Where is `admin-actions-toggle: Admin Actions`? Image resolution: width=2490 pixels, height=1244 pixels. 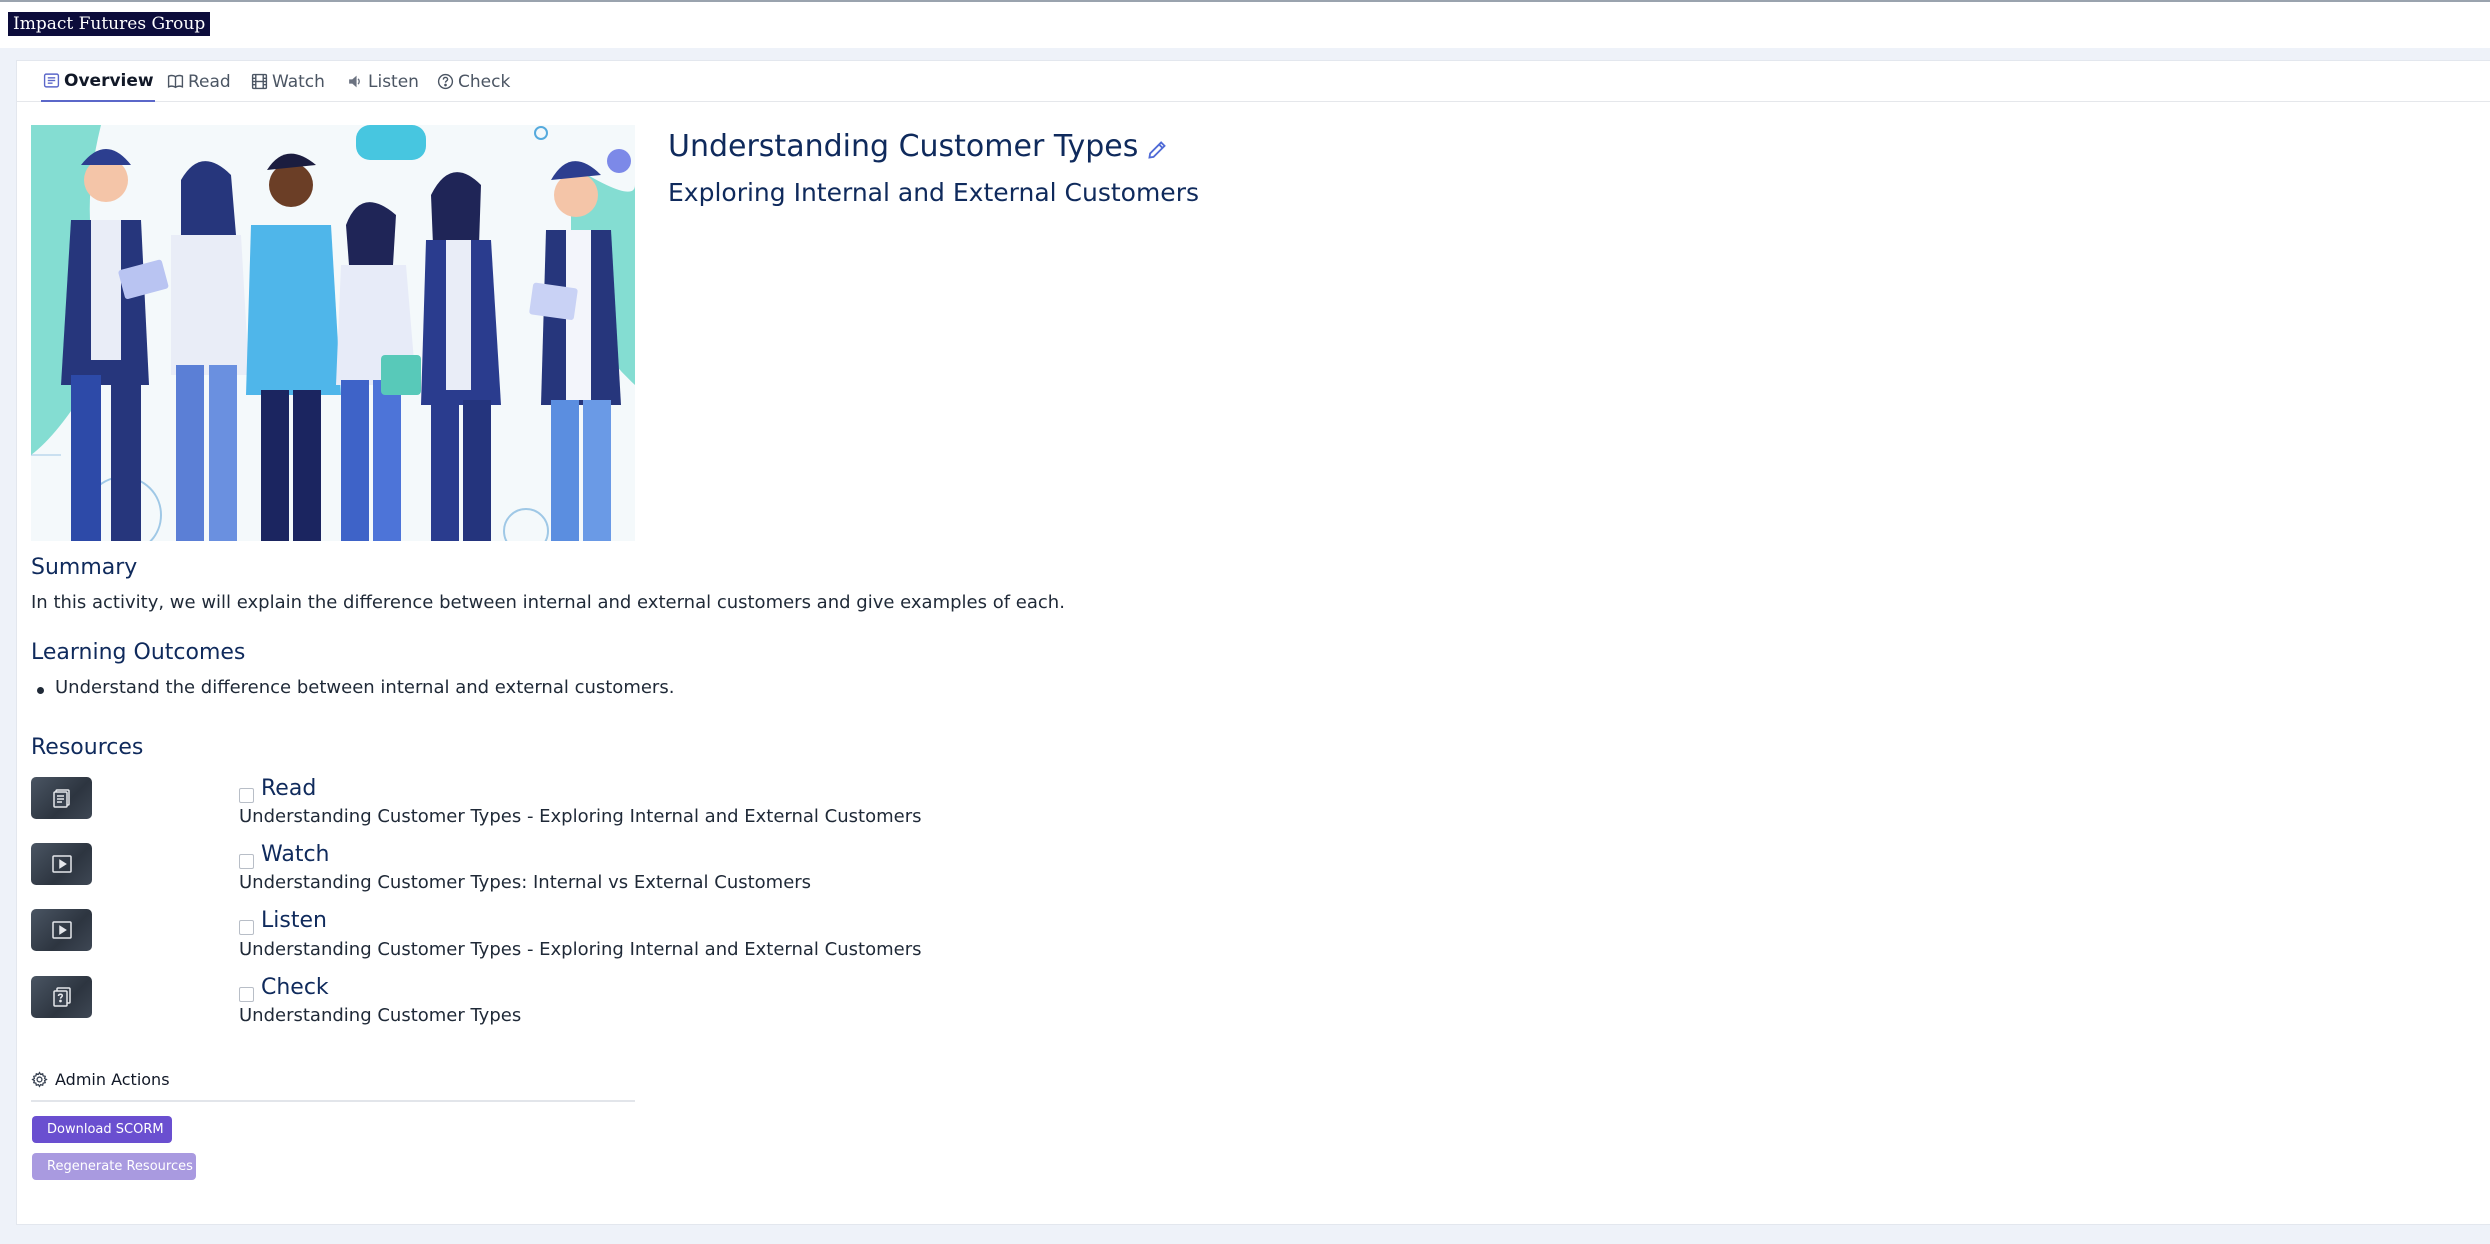
admin-actions-toggle: Admin Actions is located at coordinates (100, 1079).